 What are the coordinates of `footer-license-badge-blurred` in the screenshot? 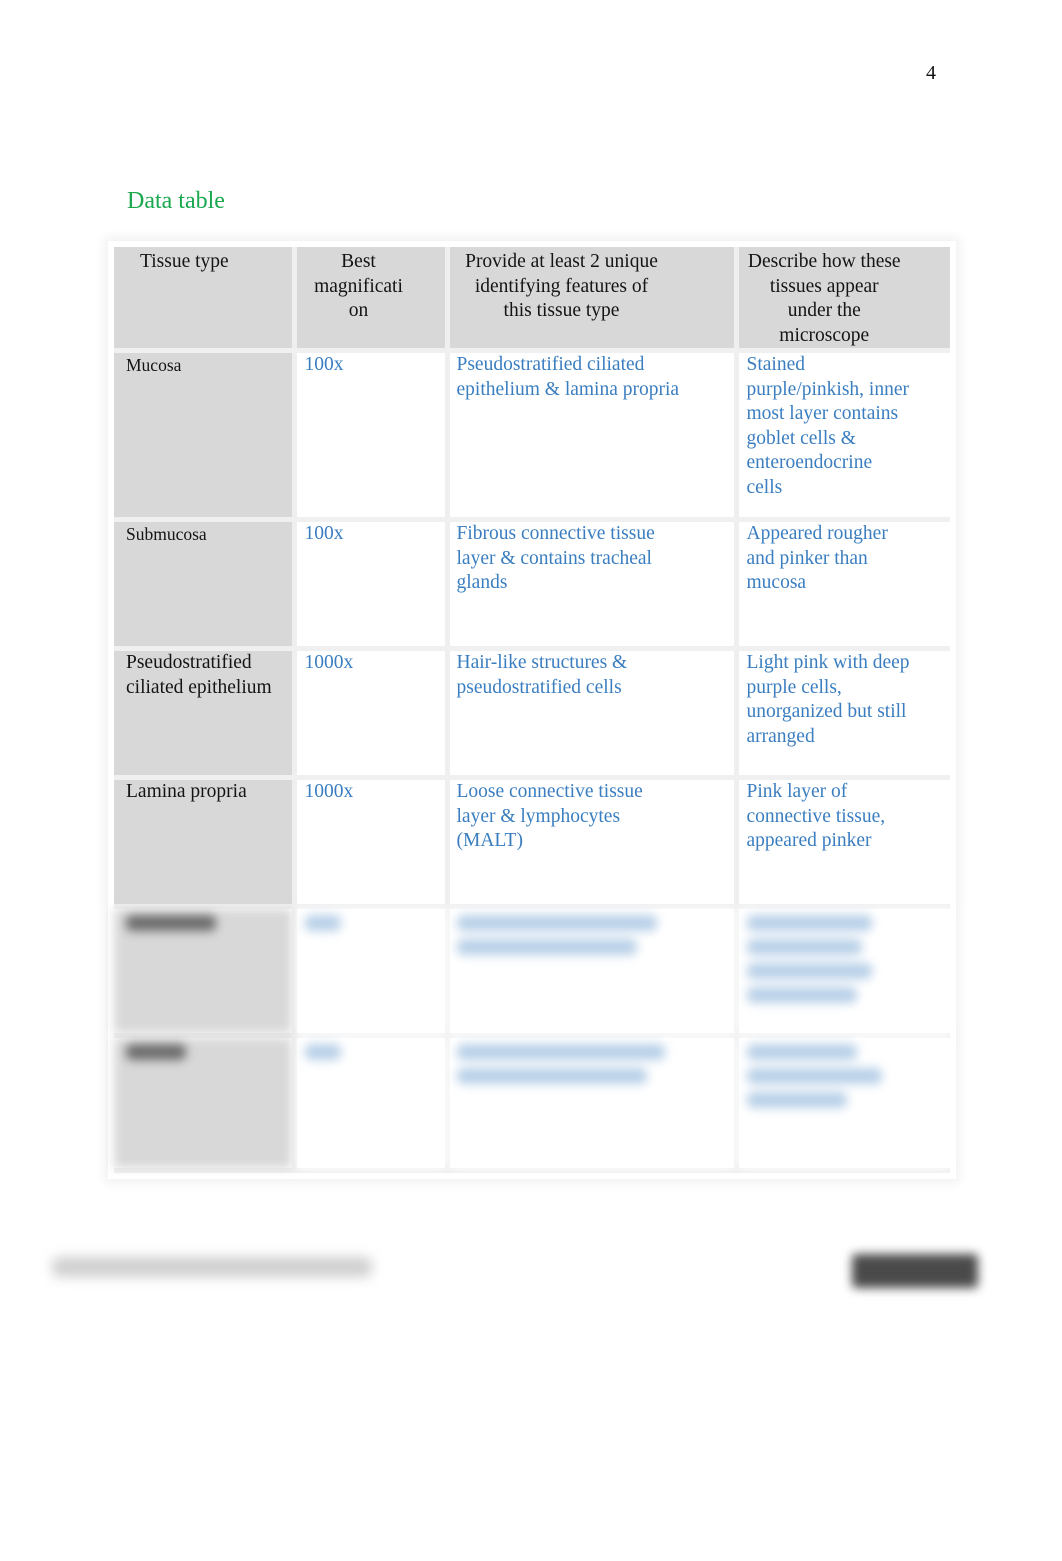 It's located at (915, 1271).